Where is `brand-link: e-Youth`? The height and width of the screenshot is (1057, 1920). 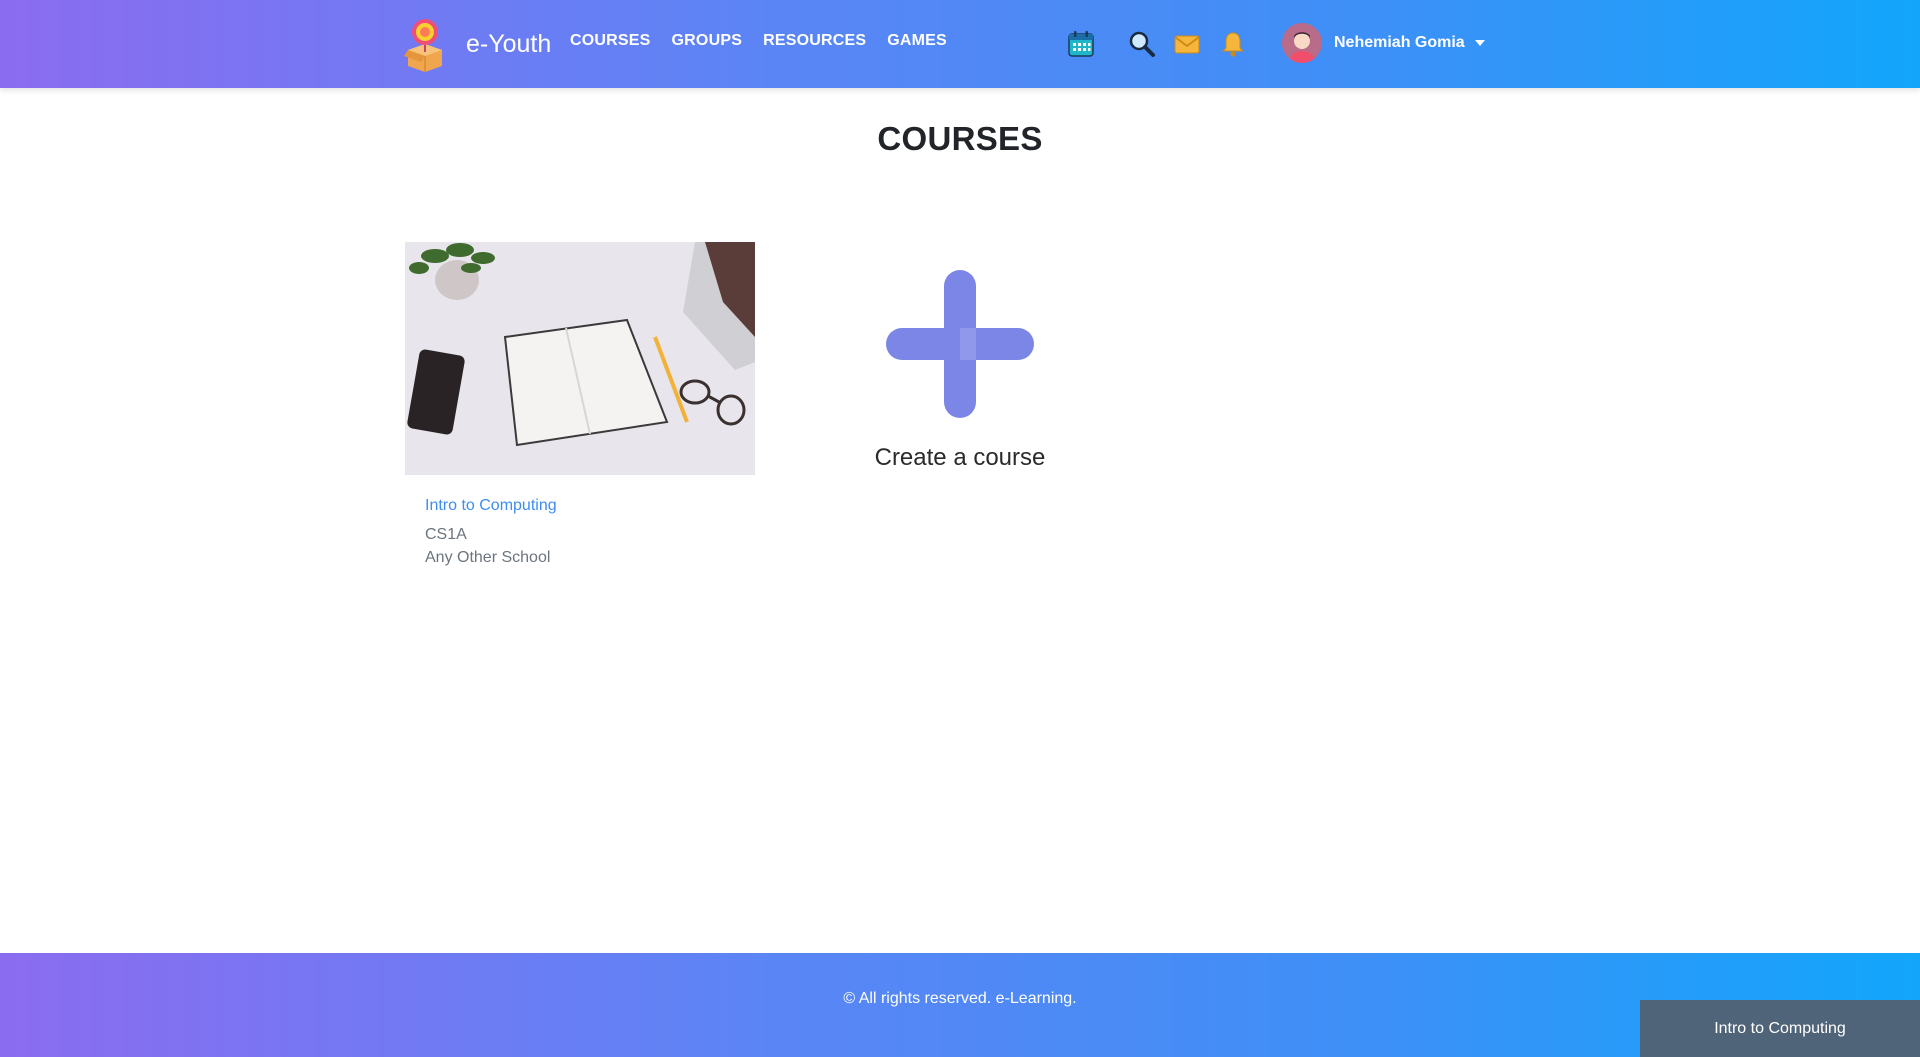 brand-link: e-Youth is located at coordinates (477, 44).